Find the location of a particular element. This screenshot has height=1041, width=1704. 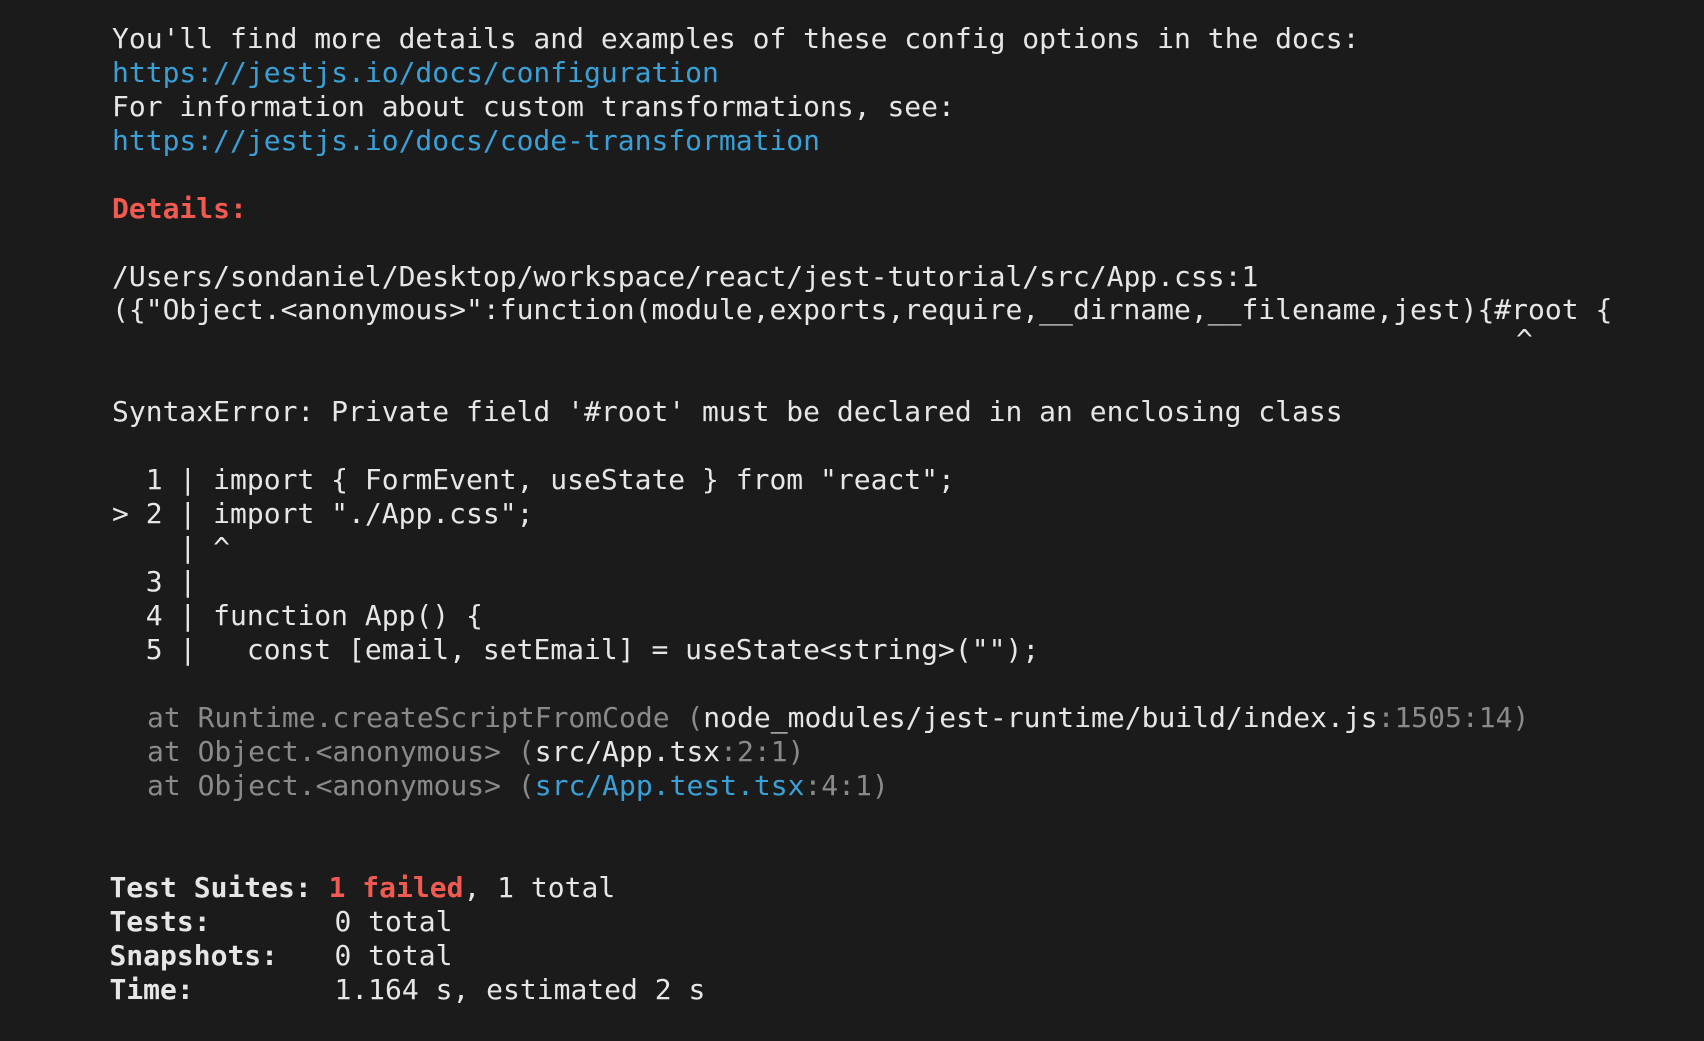

code-frame-line-number: 4 is located at coordinates (154, 615).